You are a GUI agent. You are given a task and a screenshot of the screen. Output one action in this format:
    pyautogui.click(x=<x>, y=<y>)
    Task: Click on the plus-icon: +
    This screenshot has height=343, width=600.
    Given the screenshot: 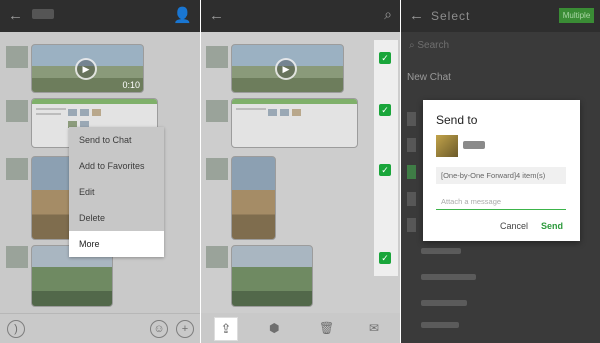 What is the action you would take?
    pyautogui.click(x=185, y=329)
    